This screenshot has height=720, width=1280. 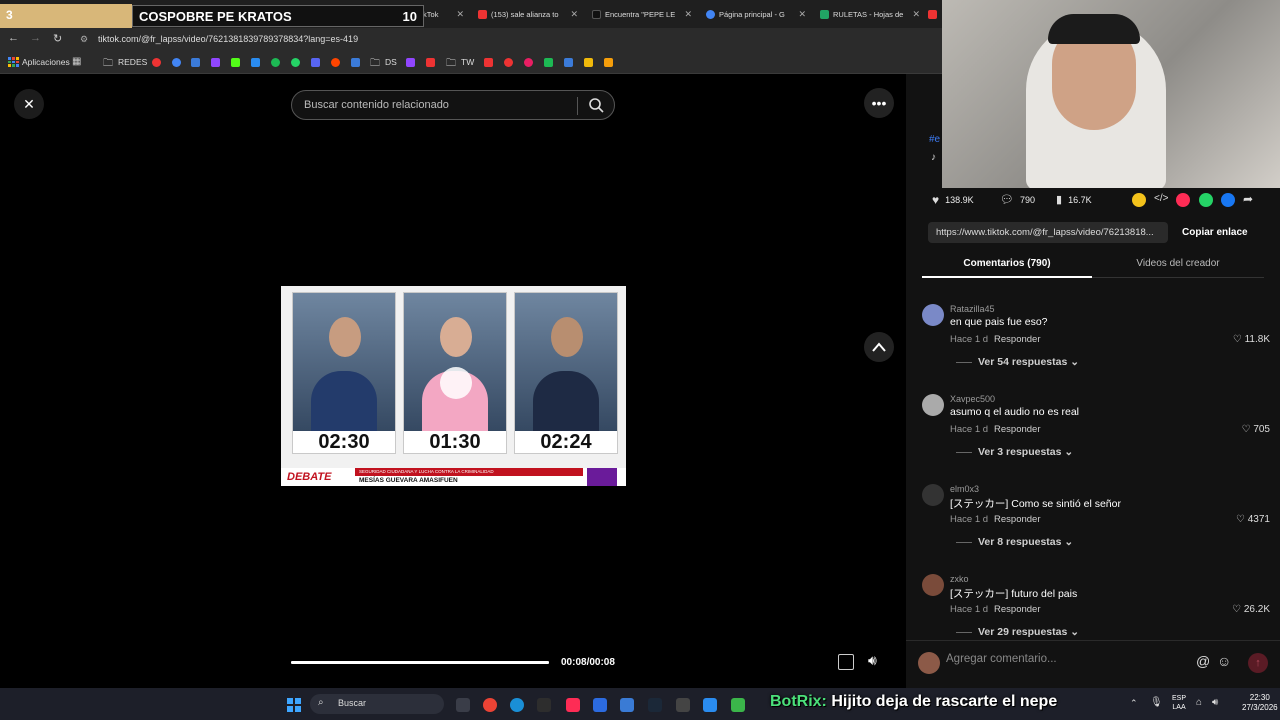 I want to click on microphone-icon: 🎙︎, so click(x=1156, y=702).